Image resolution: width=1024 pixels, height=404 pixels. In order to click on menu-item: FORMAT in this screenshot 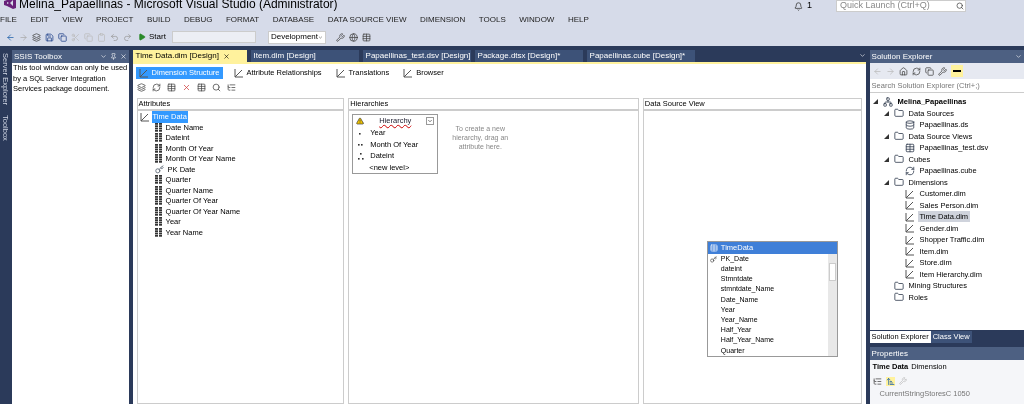, I will do `click(242, 20)`.